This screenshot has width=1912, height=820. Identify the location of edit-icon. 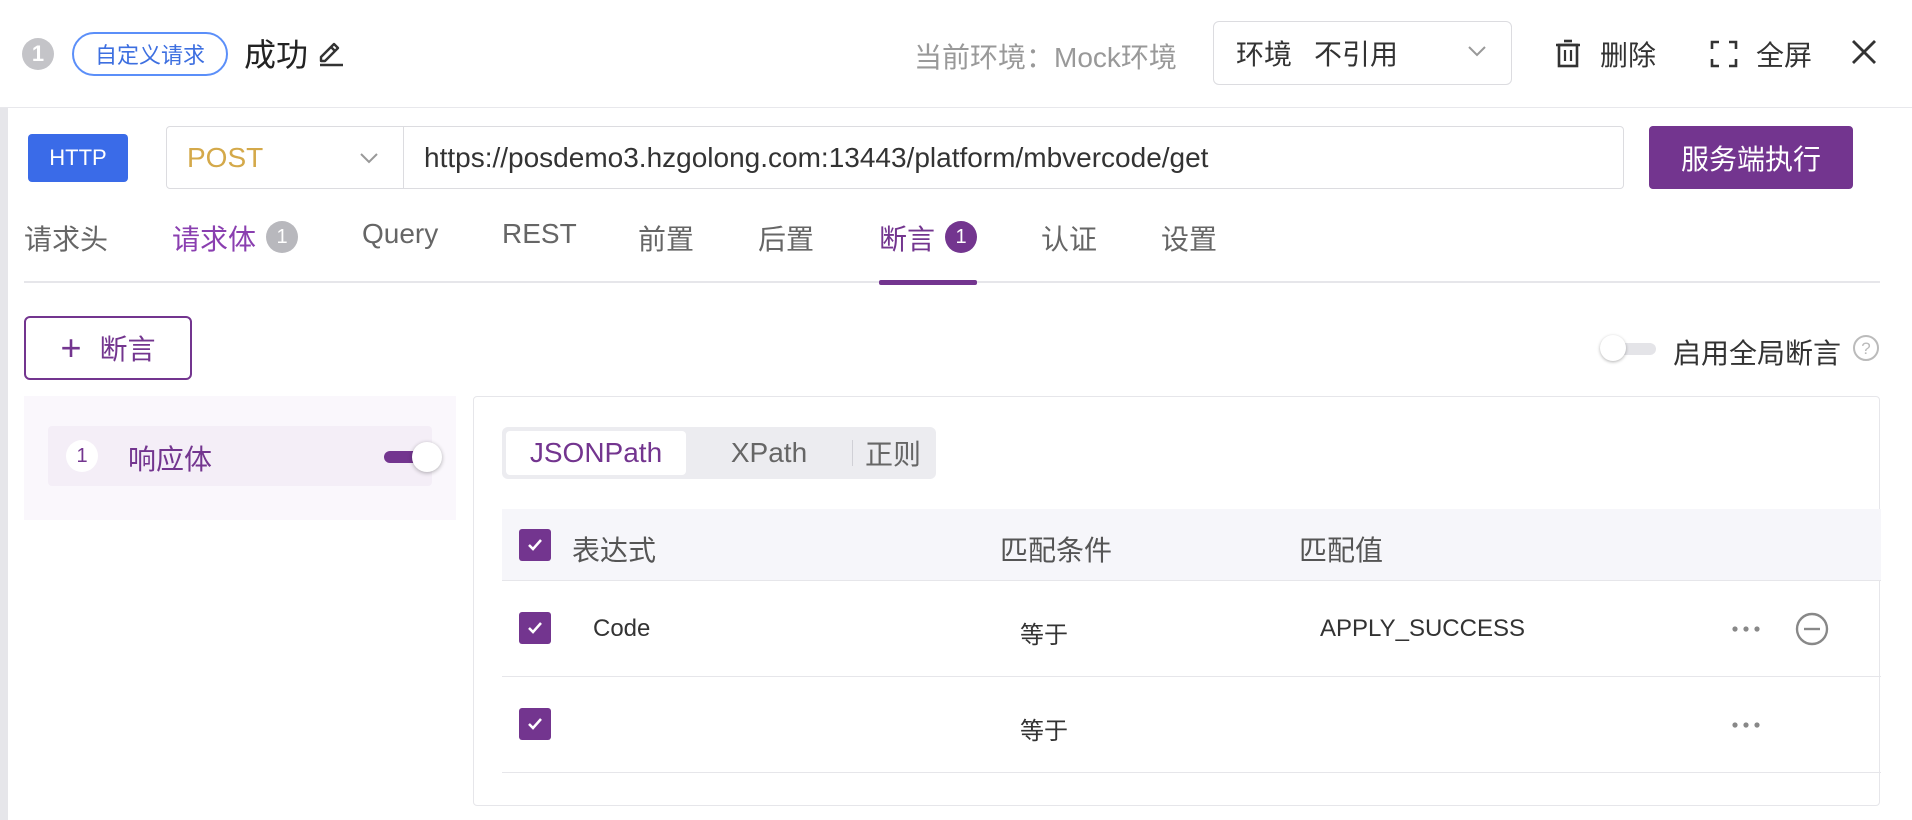
(331, 53).